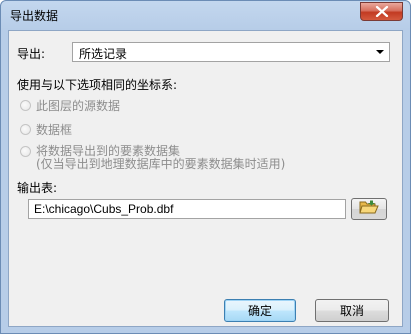  What do you see at coordinates (352, 310) in the screenshot?
I see `cancel-button: 取消` at bounding box center [352, 310].